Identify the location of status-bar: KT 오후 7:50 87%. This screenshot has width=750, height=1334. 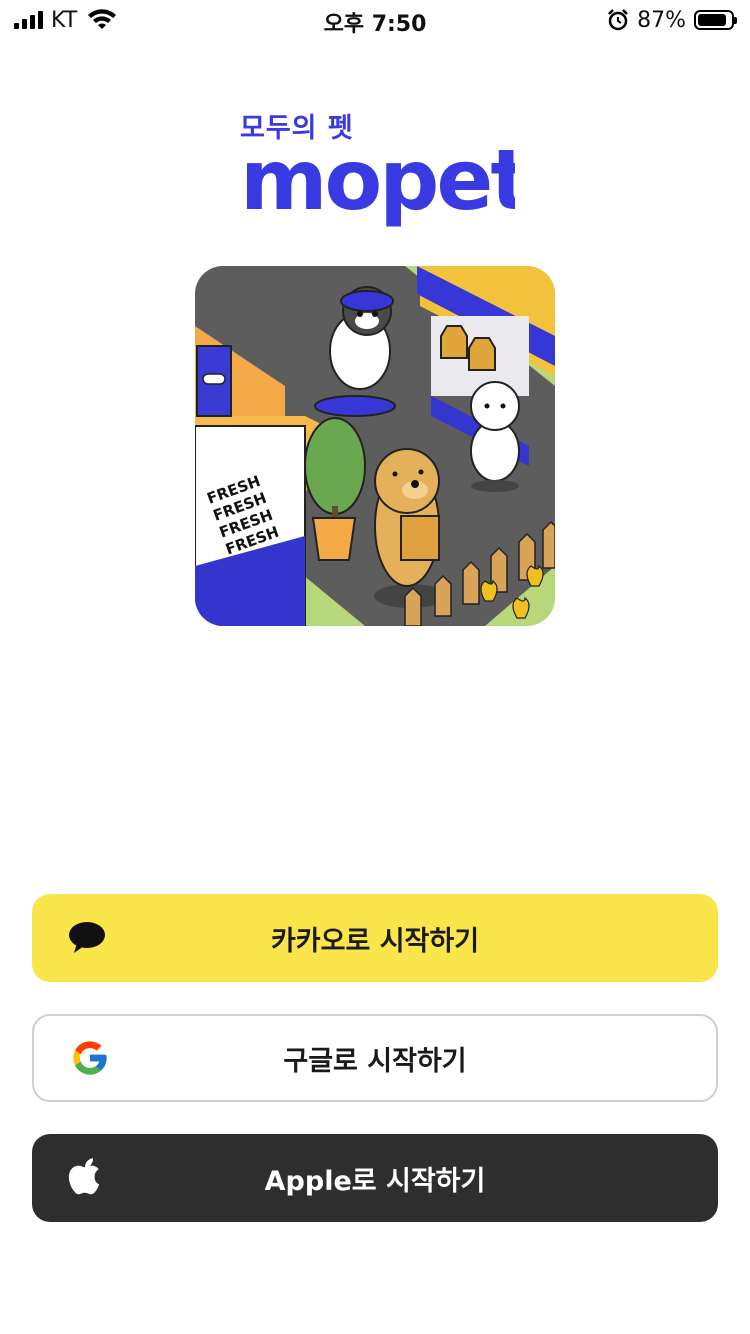
(375, 20).